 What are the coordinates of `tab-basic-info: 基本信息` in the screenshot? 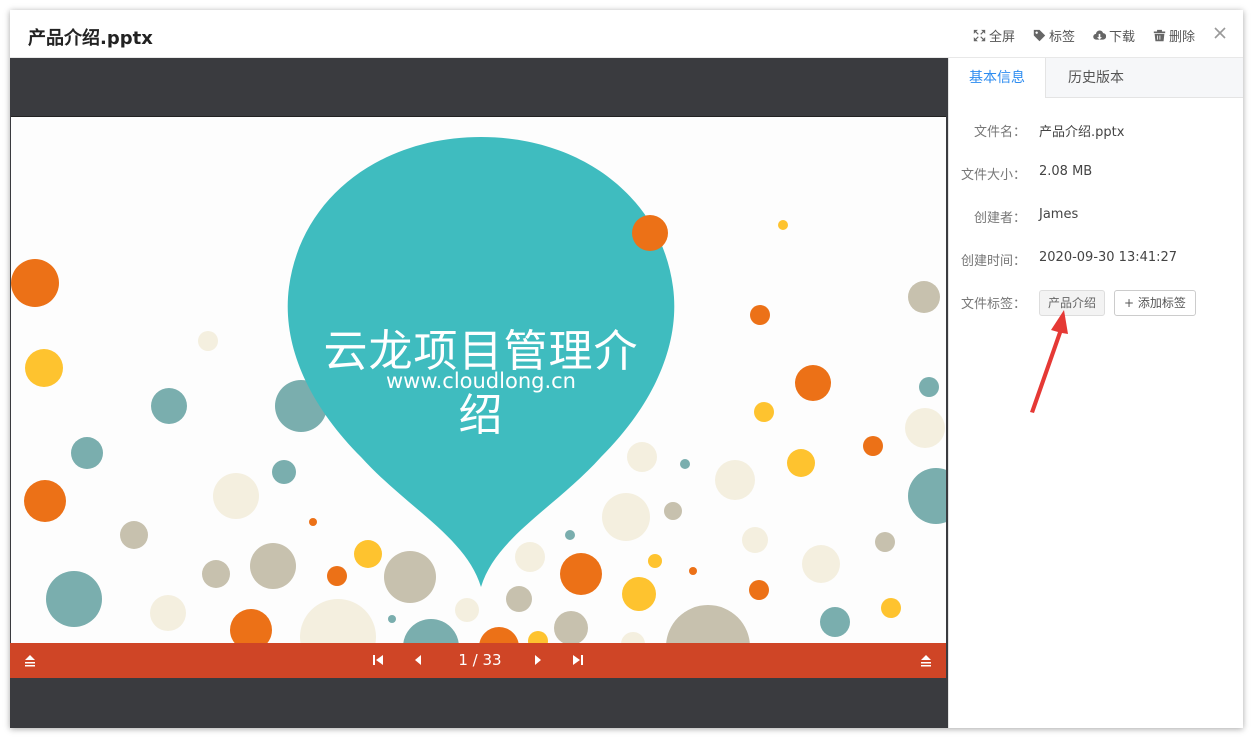 It's located at (997, 78).